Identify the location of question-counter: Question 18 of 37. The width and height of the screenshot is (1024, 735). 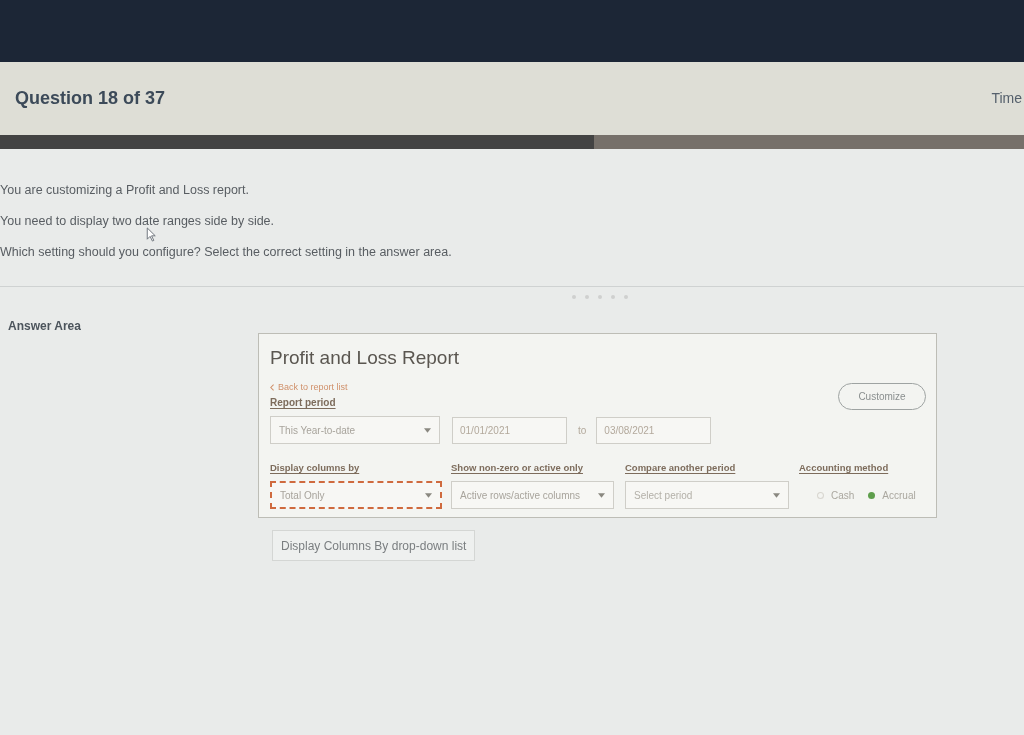
(90, 98).